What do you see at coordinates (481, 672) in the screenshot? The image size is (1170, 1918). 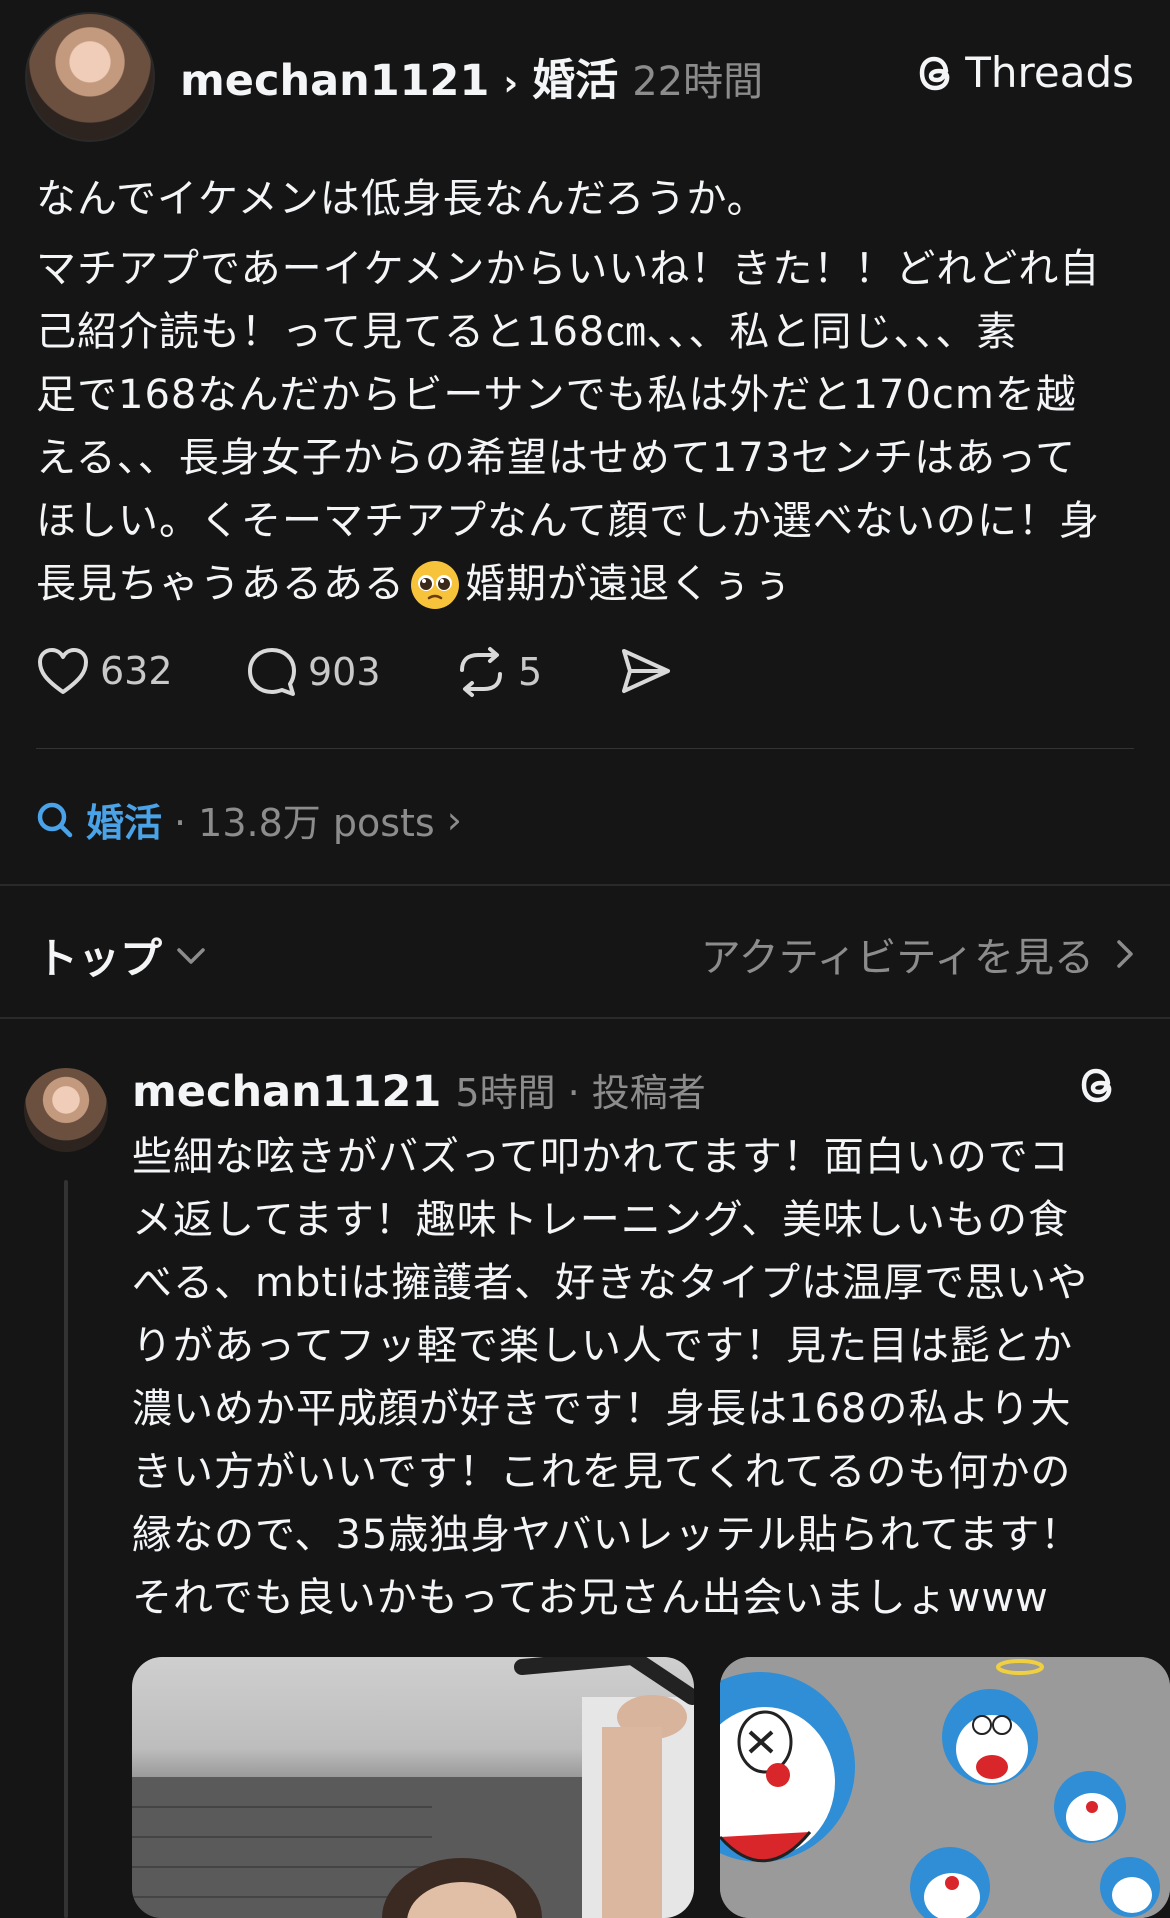 I see `repost-icon` at bounding box center [481, 672].